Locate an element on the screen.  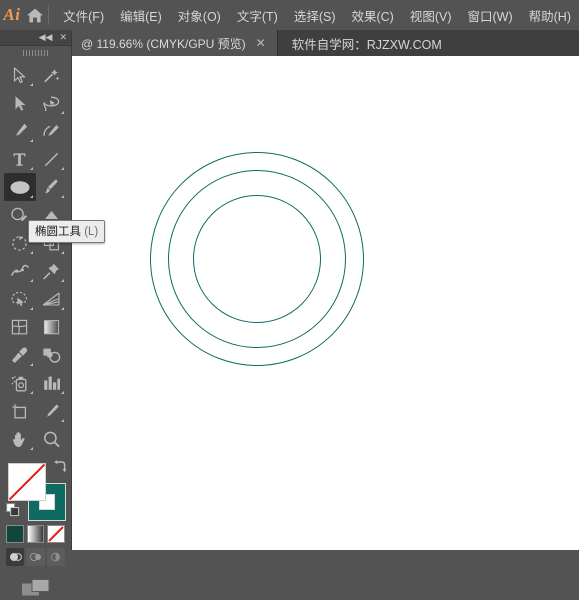
zoom-tool is located at coordinates (52, 439).